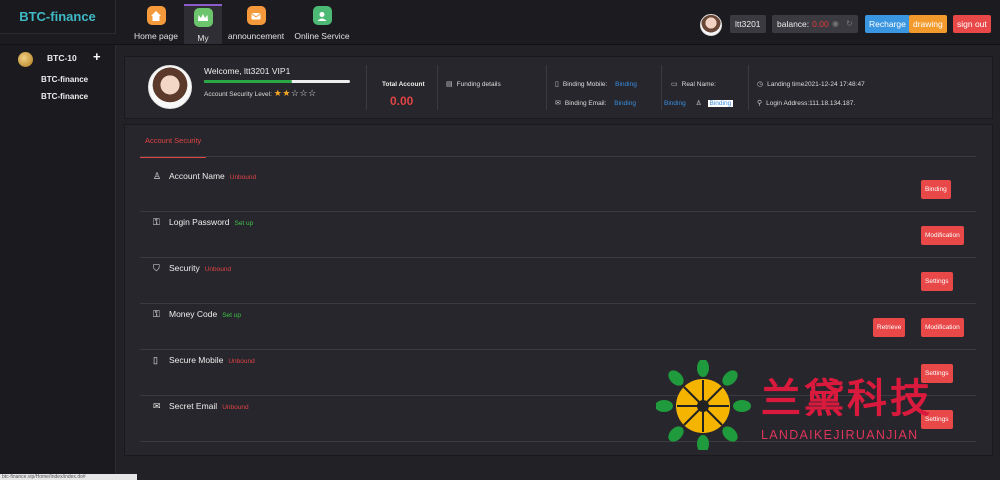 The image size is (1000, 480). Describe the element at coordinates (887, 24) in the screenshot. I see `recharge-button: Recharge` at that location.